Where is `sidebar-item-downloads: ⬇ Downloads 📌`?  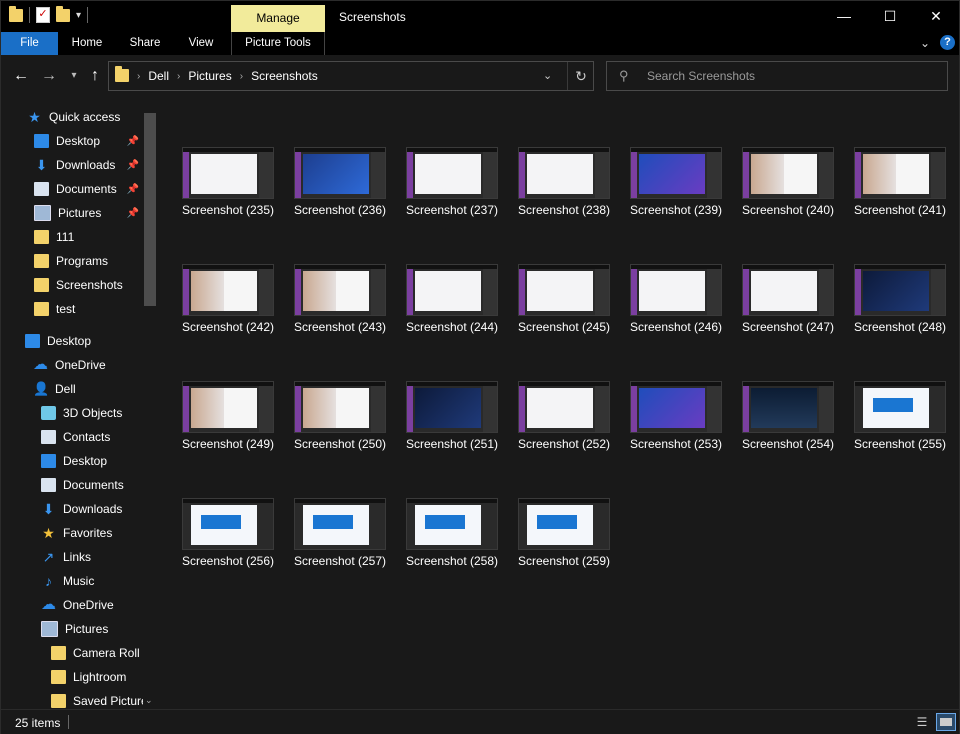 sidebar-item-downloads: ⬇ Downloads 📌 is located at coordinates (87, 165).